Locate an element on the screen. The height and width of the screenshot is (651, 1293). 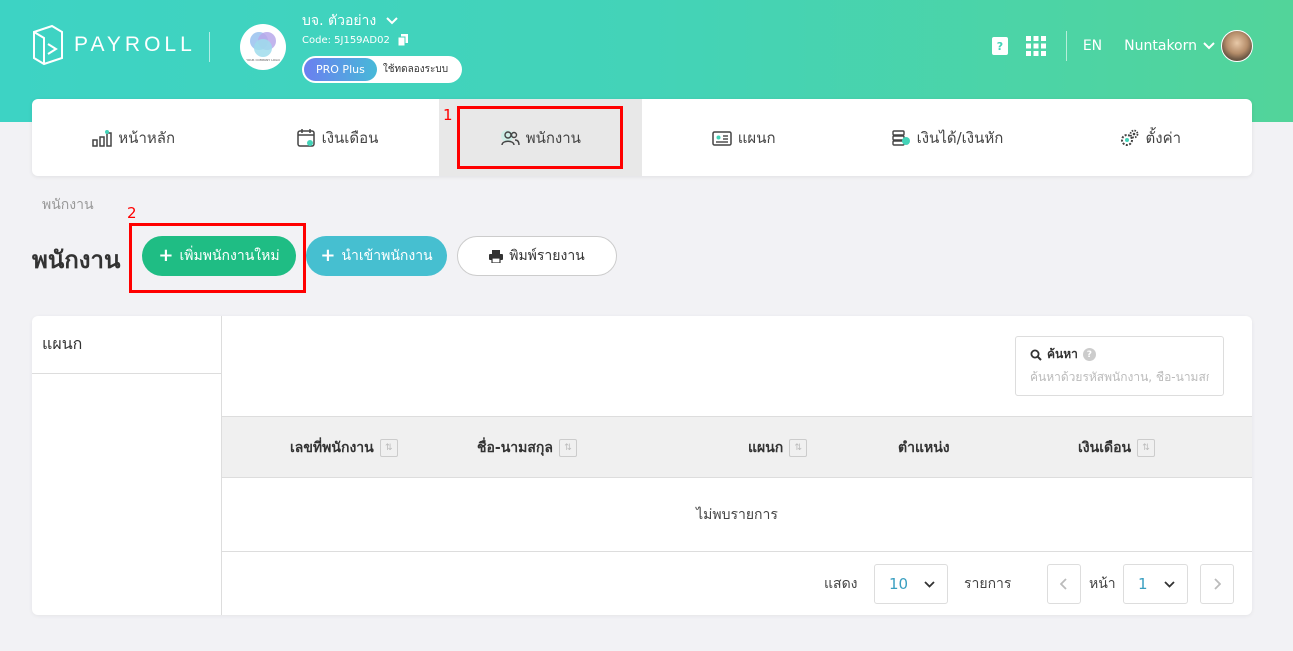
payroll-logo: PAYROLL is located at coordinates (113, 45).